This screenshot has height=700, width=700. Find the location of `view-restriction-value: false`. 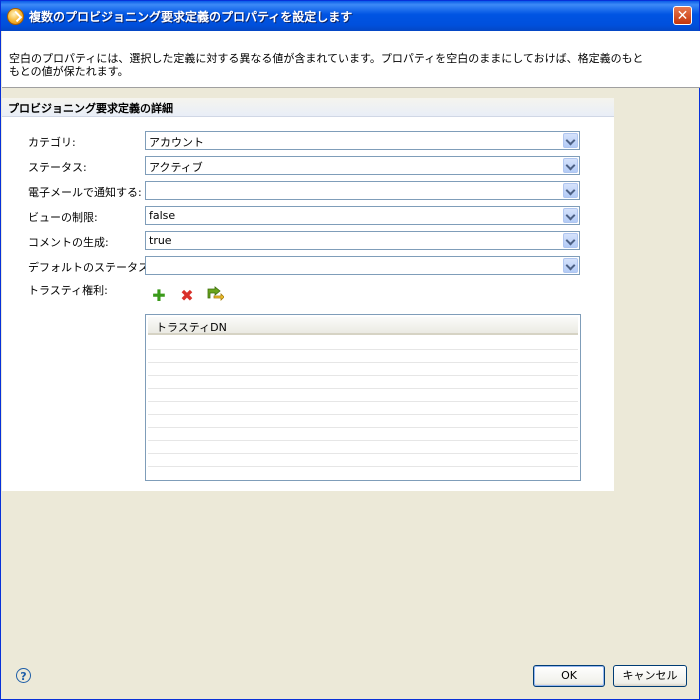

view-restriction-value: false is located at coordinates (162, 215).